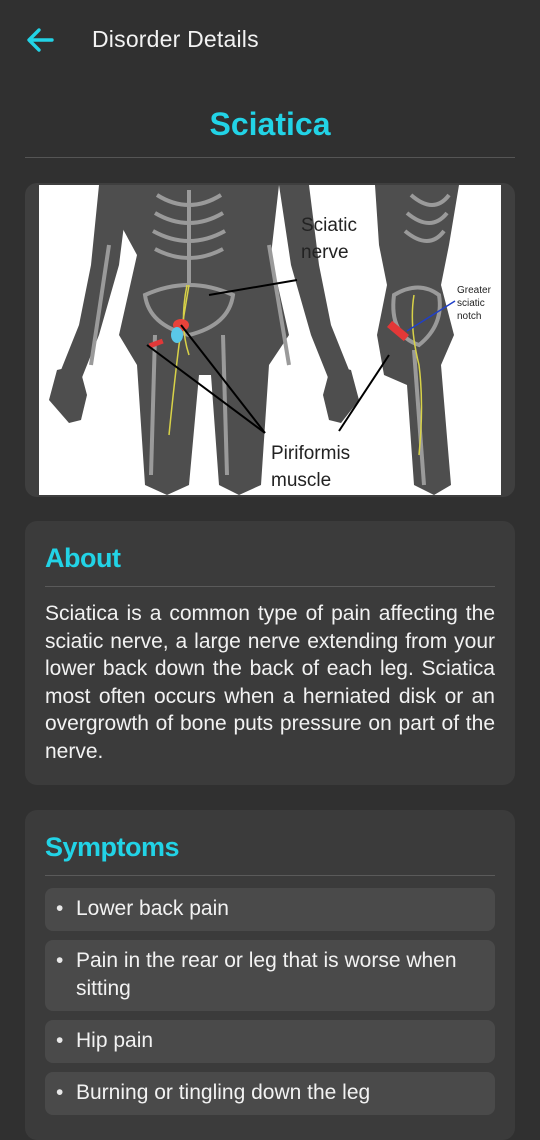 This screenshot has width=540, height=1140. I want to click on label-muscle: muscle, so click(301, 480).